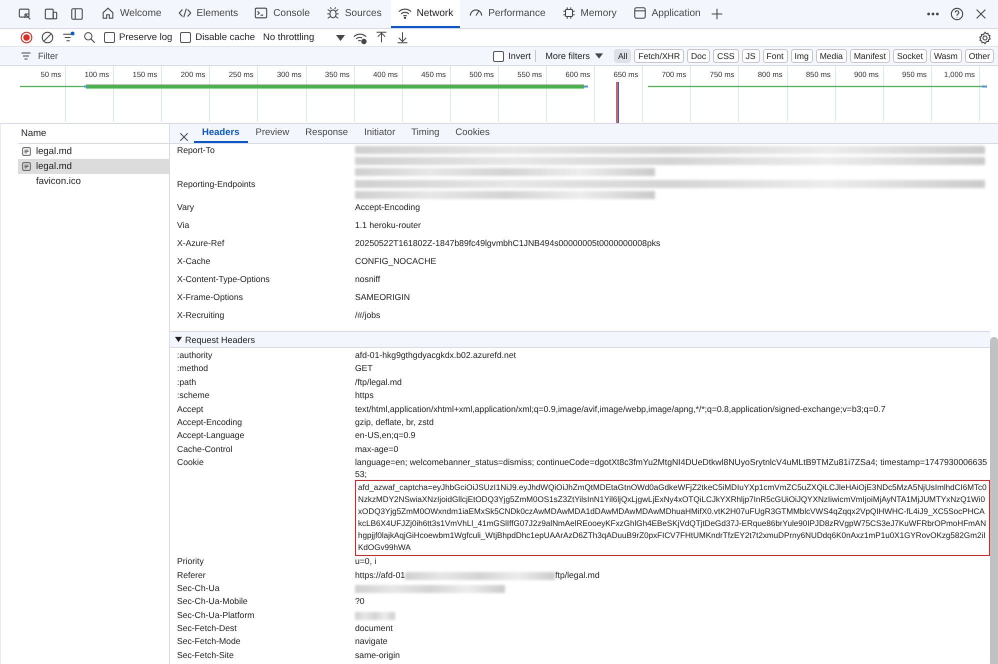  What do you see at coordinates (89, 37) in the screenshot?
I see `search-icon` at bounding box center [89, 37].